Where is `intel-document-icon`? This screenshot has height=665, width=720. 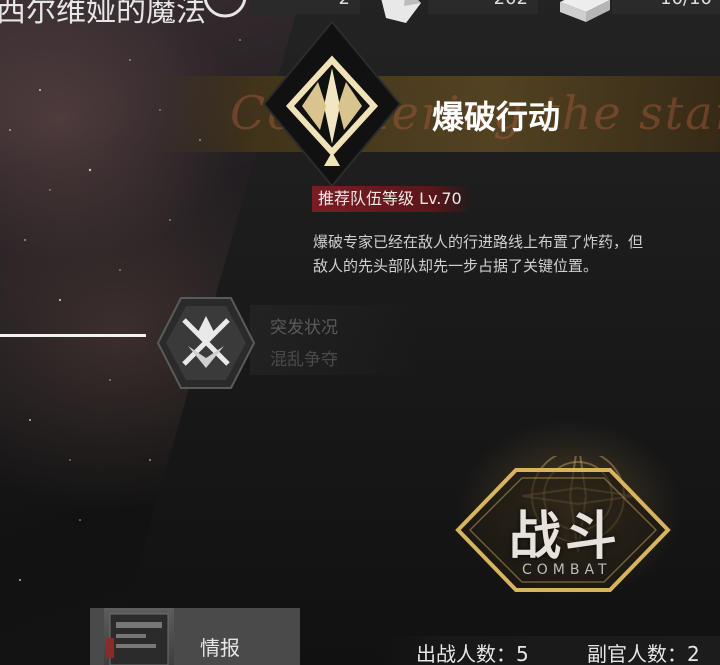 intel-document-icon is located at coordinates (139, 636).